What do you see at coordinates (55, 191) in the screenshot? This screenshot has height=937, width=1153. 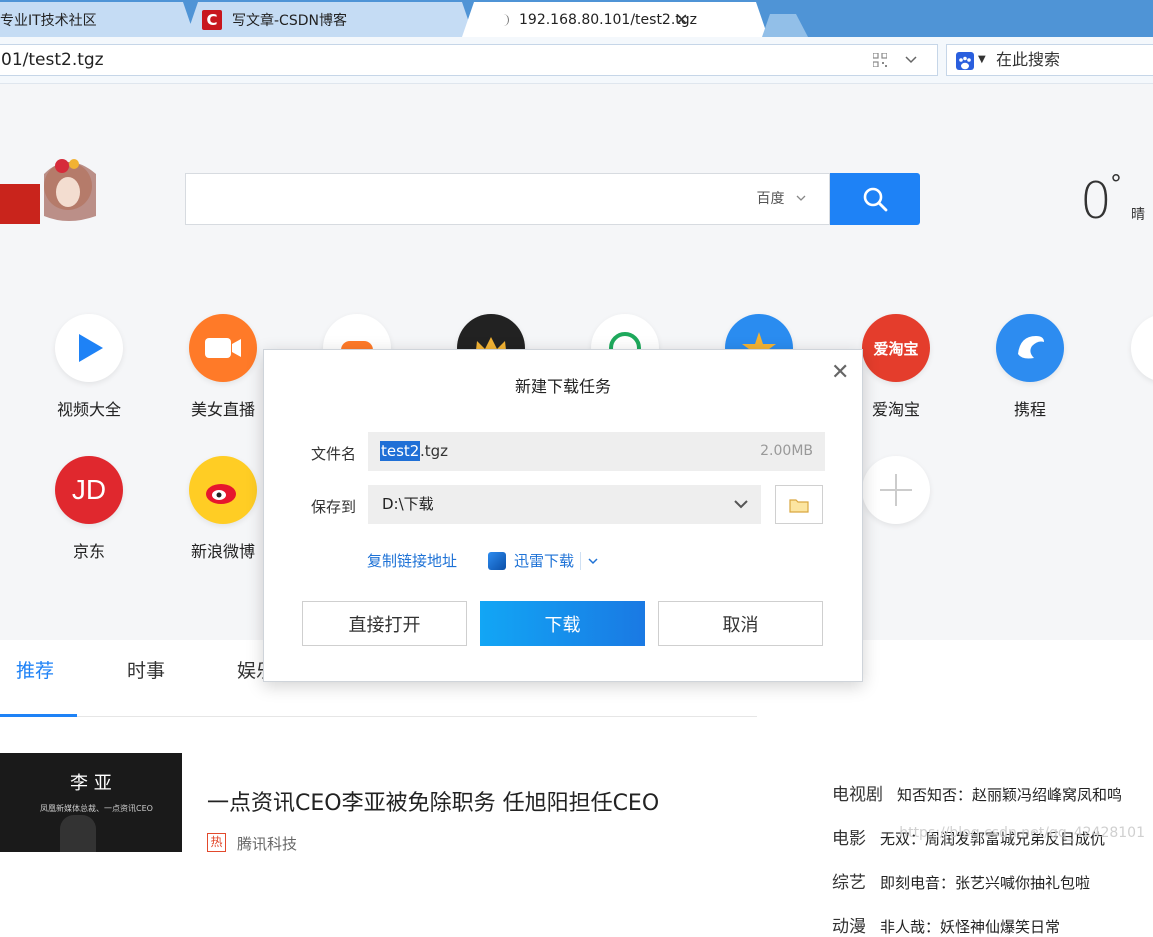 I see `mascot-banner-image` at bounding box center [55, 191].